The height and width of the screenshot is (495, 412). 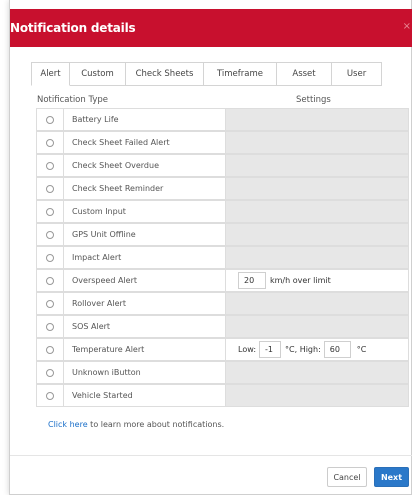 I want to click on table-row: Impact Alert, so click(x=222, y=257).